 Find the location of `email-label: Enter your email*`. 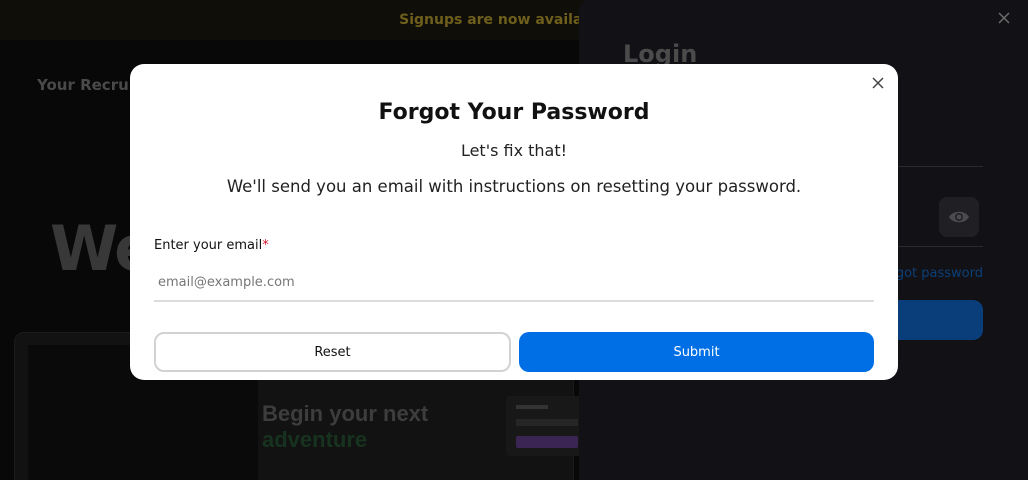

email-label: Enter your email* is located at coordinates (211, 245).